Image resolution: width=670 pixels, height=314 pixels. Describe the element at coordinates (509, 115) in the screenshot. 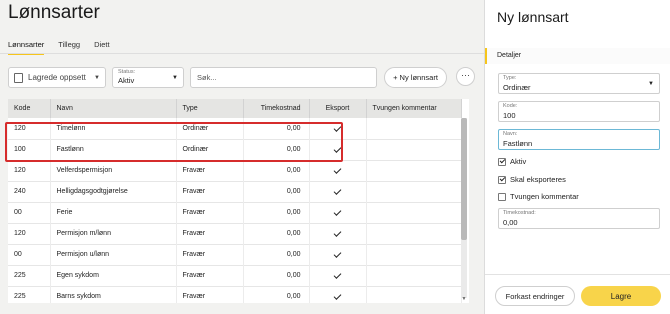

I see `kode-value: 100` at that location.